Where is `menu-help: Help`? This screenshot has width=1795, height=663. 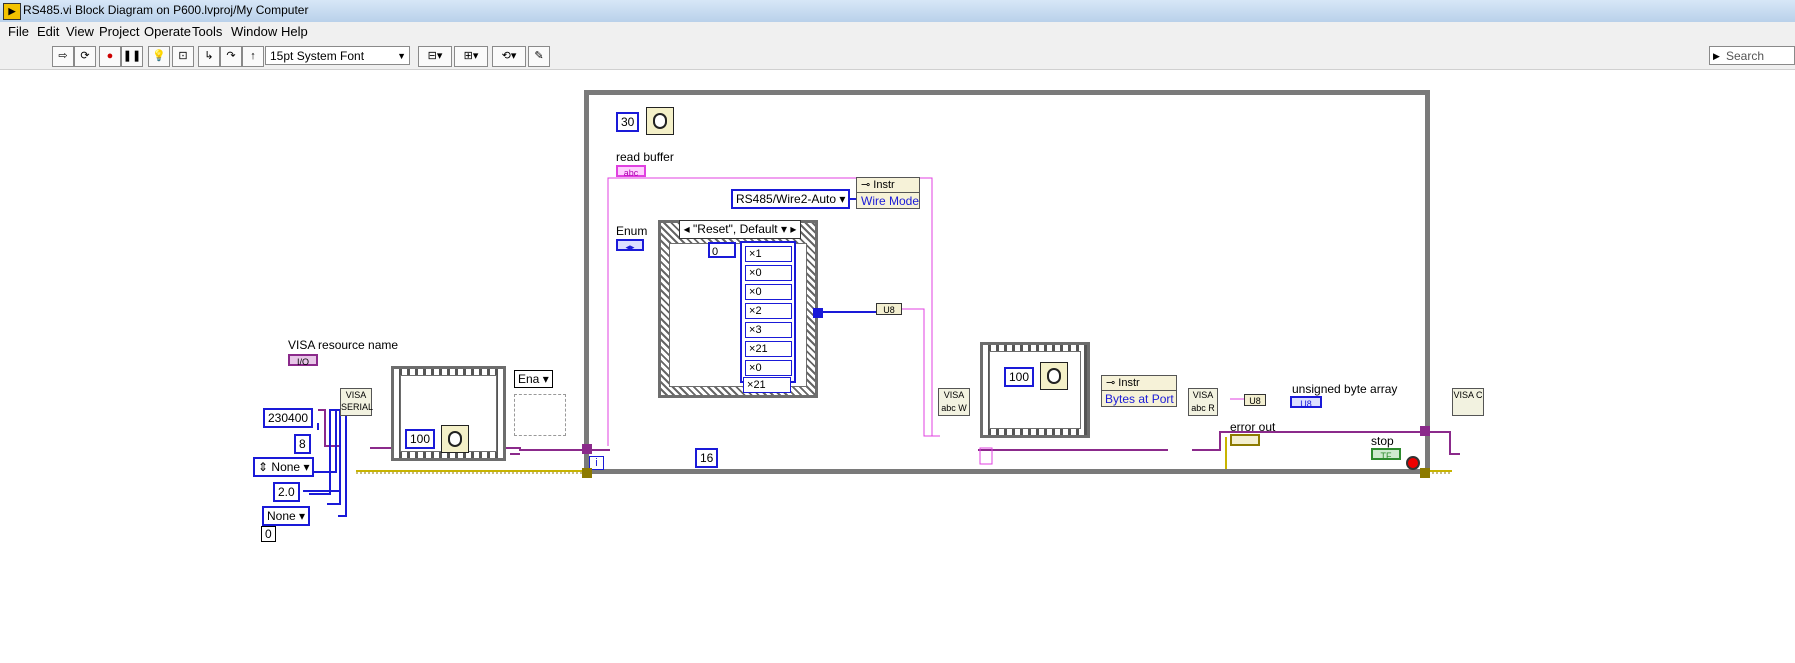 menu-help: Help is located at coordinates (294, 31).